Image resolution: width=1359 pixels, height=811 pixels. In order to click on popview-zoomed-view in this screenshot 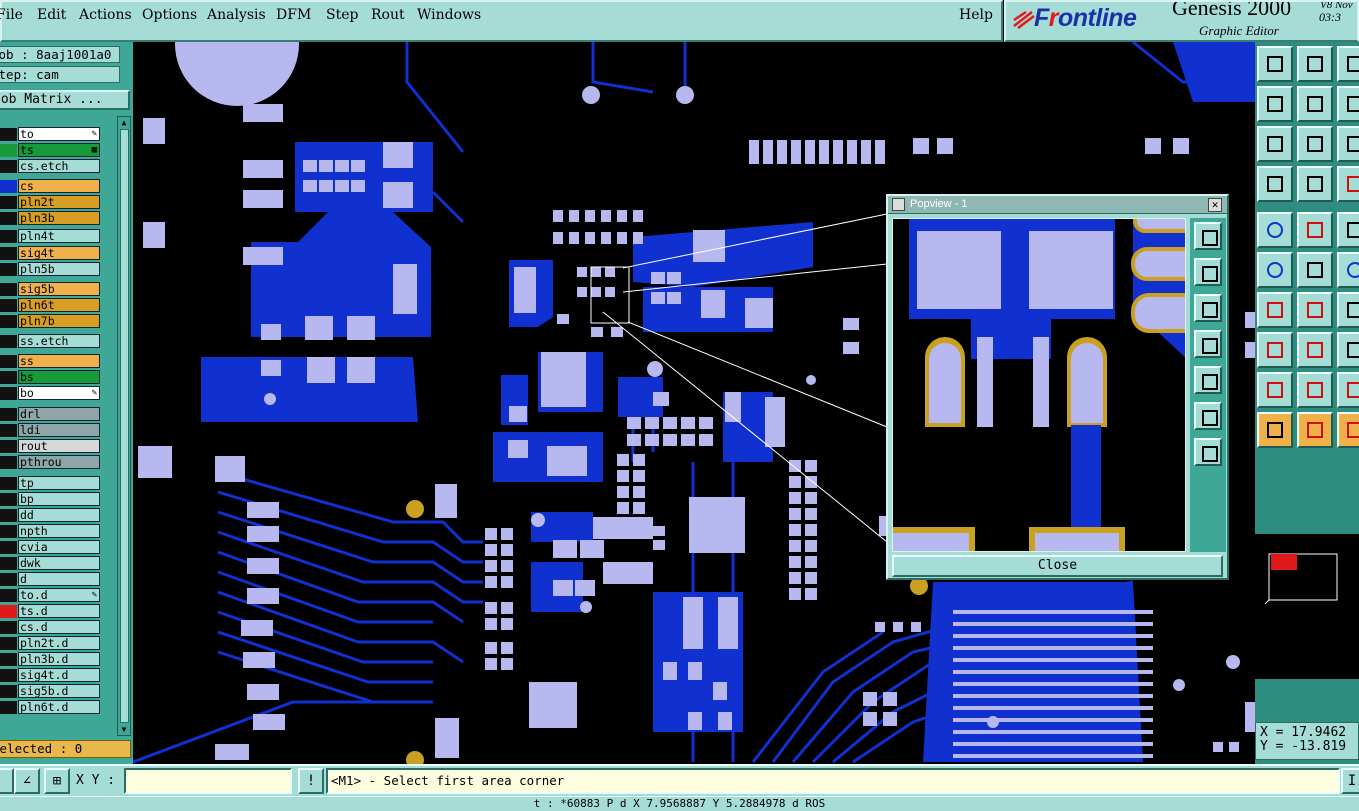, I will do `click(1039, 385)`.